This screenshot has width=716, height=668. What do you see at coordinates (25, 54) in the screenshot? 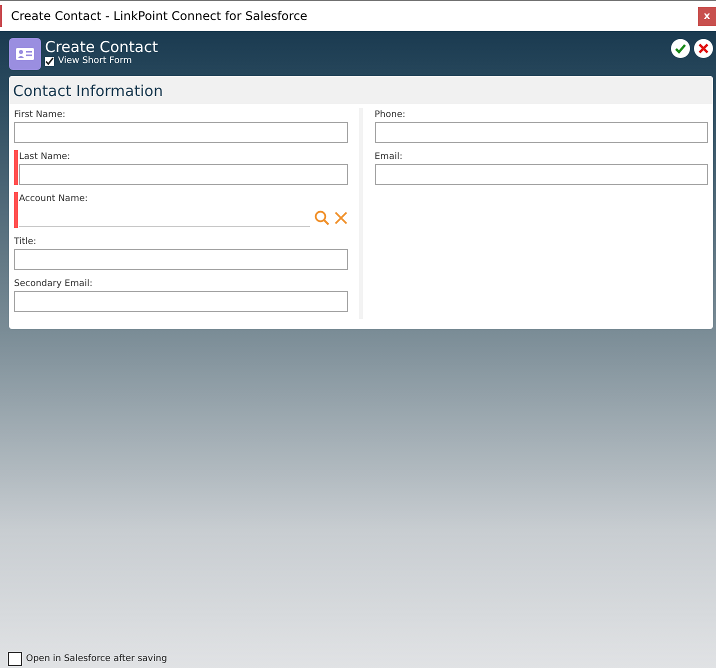
I see `contact-card-icon` at bounding box center [25, 54].